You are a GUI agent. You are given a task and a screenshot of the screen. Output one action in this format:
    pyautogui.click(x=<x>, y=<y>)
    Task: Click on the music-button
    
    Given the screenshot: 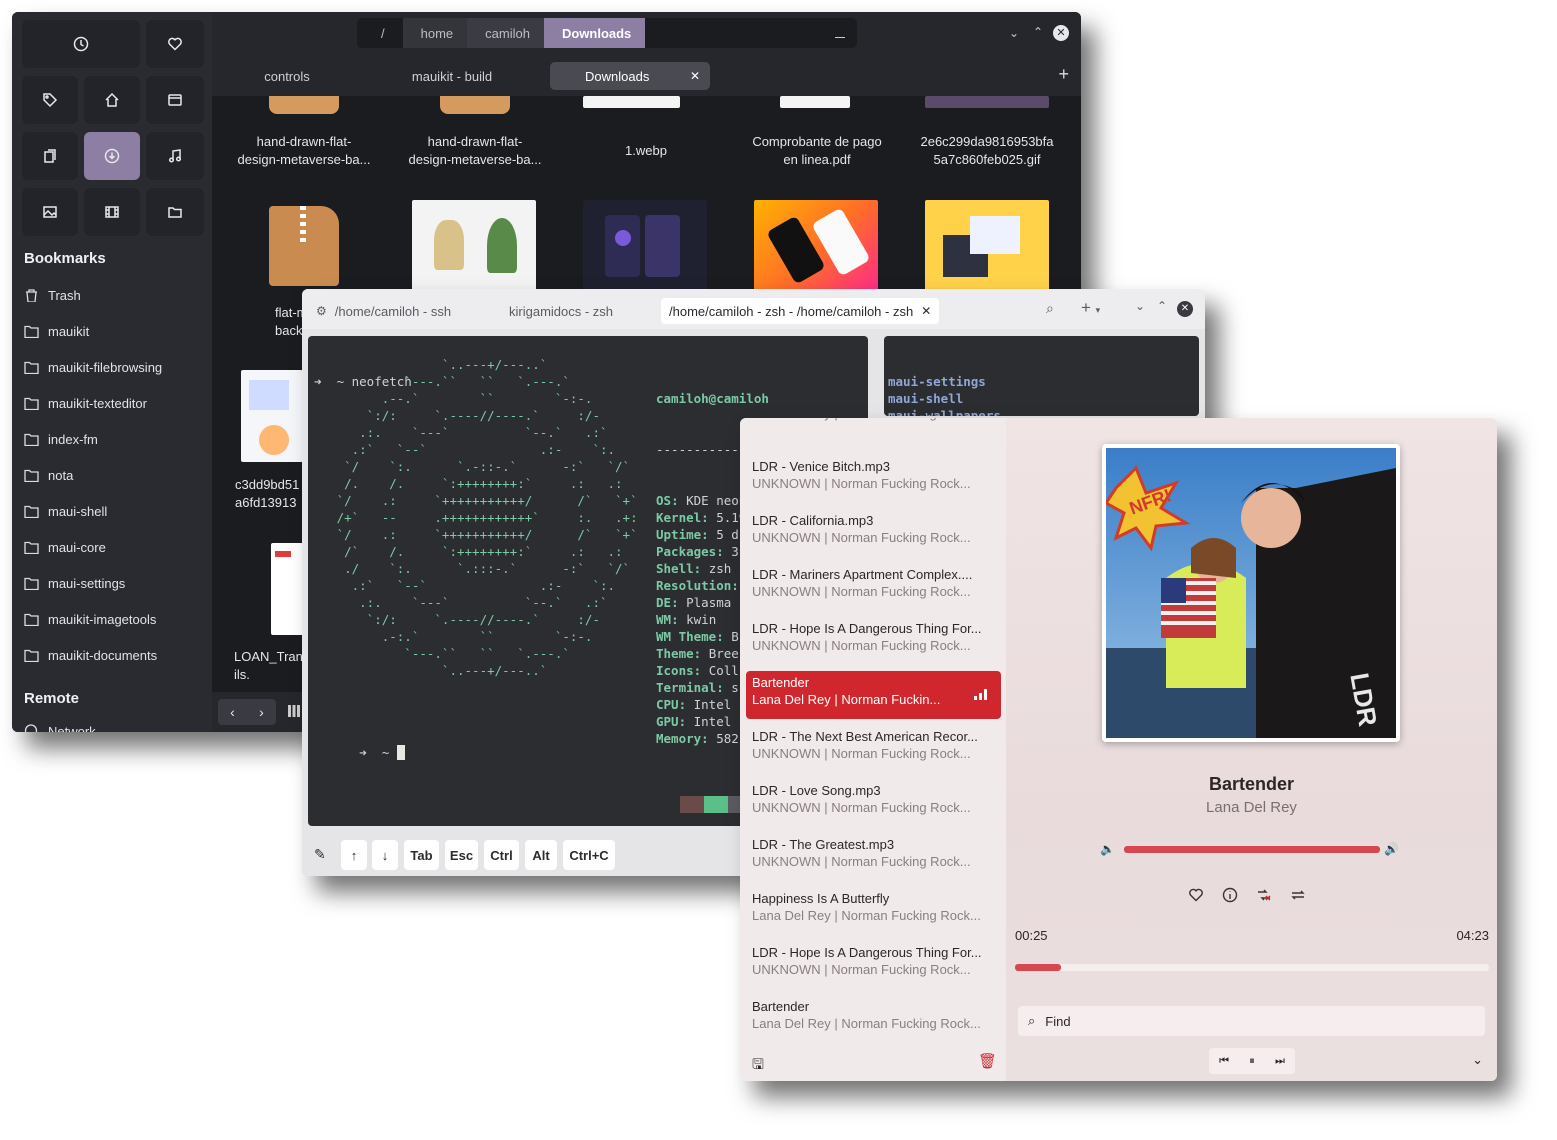 What is the action you would take?
    pyautogui.click(x=175, y=156)
    